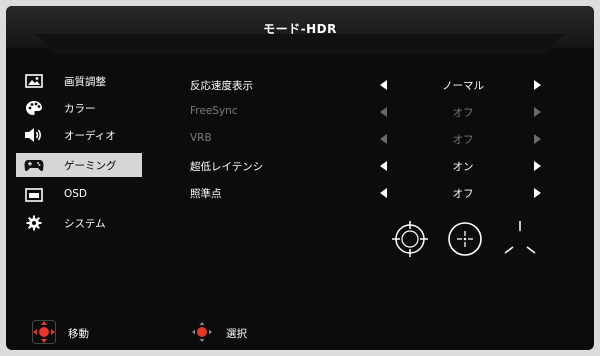  Describe the element at coordinates (227, 167) in the screenshot. I see `setting-label: 超低レイテンシ` at that location.